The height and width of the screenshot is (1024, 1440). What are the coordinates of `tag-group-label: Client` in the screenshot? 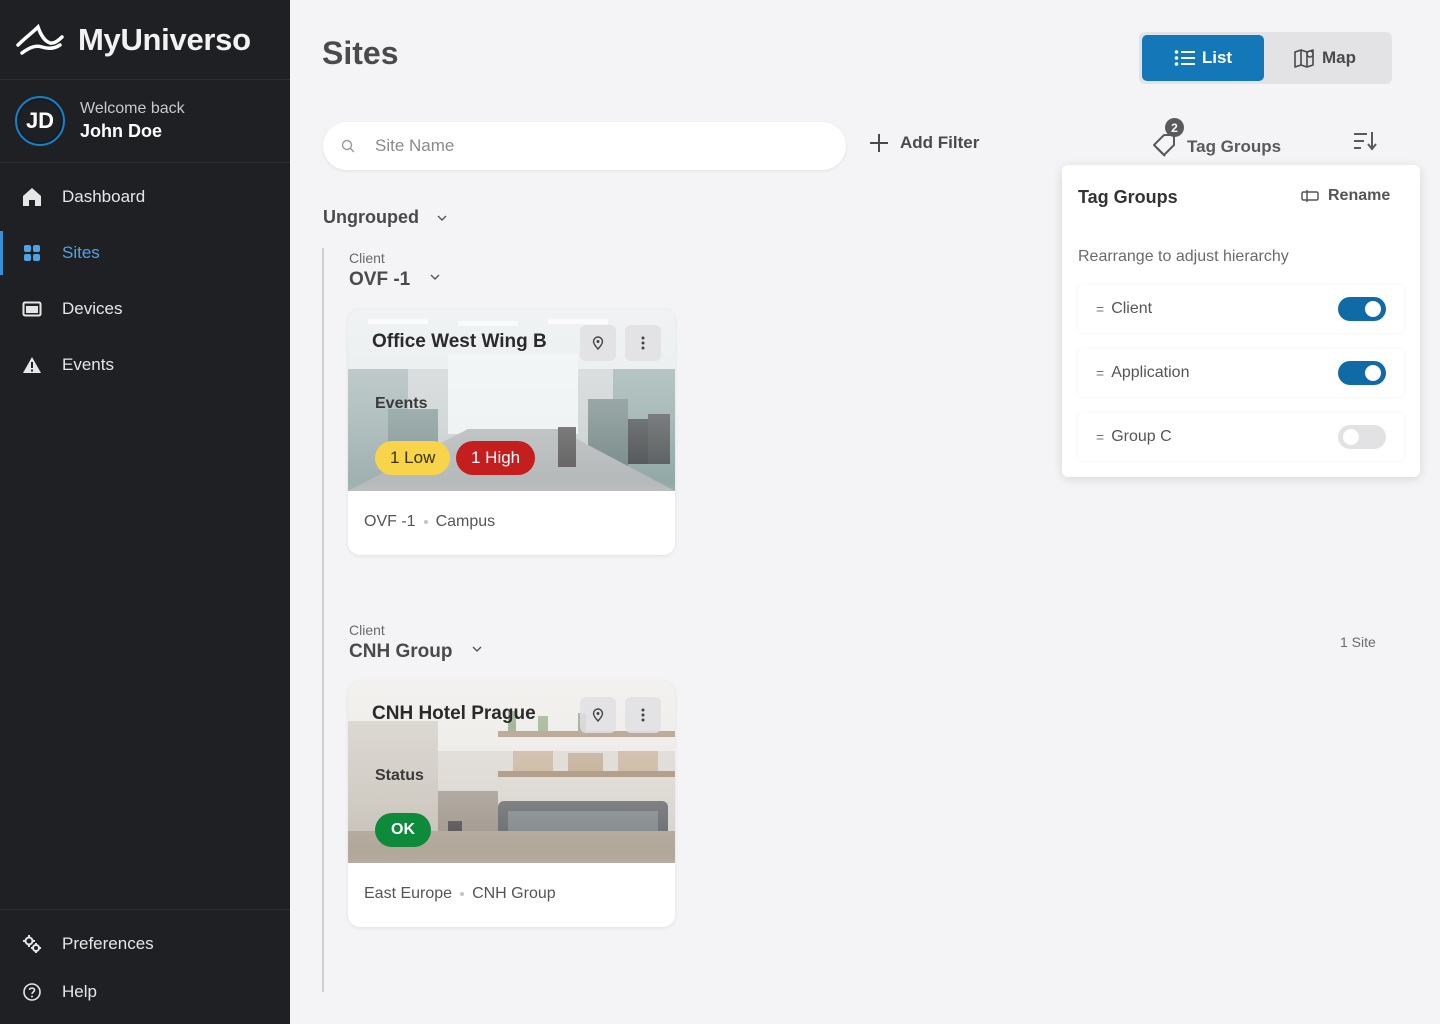 It's located at (1132, 308).